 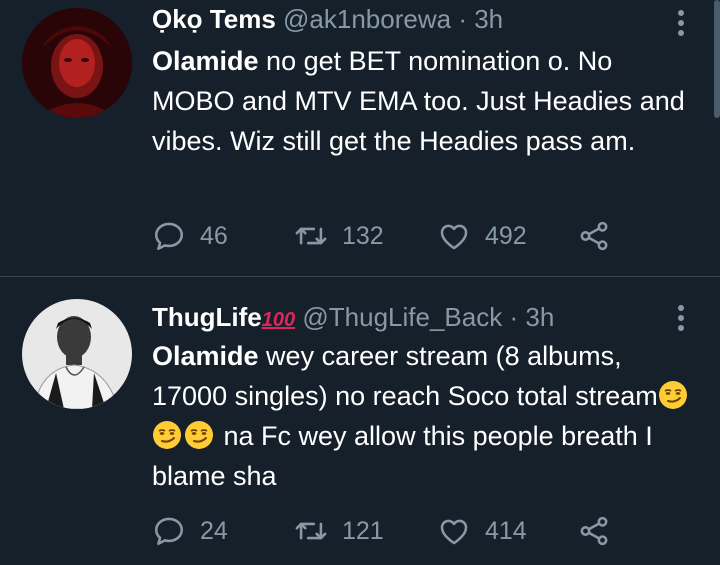 What do you see at coordinates (482, 531) in the screenshot?
I see `like-button: 414` at bounding box center [482, 531].